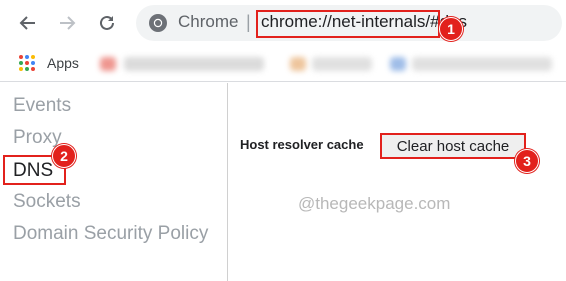 The height and width of the screenshot is (281, 566). What do you see at coordinates (527, 161) in the screenshot?
I see `step-badge-3: 3` at bounding box center [527, 161].